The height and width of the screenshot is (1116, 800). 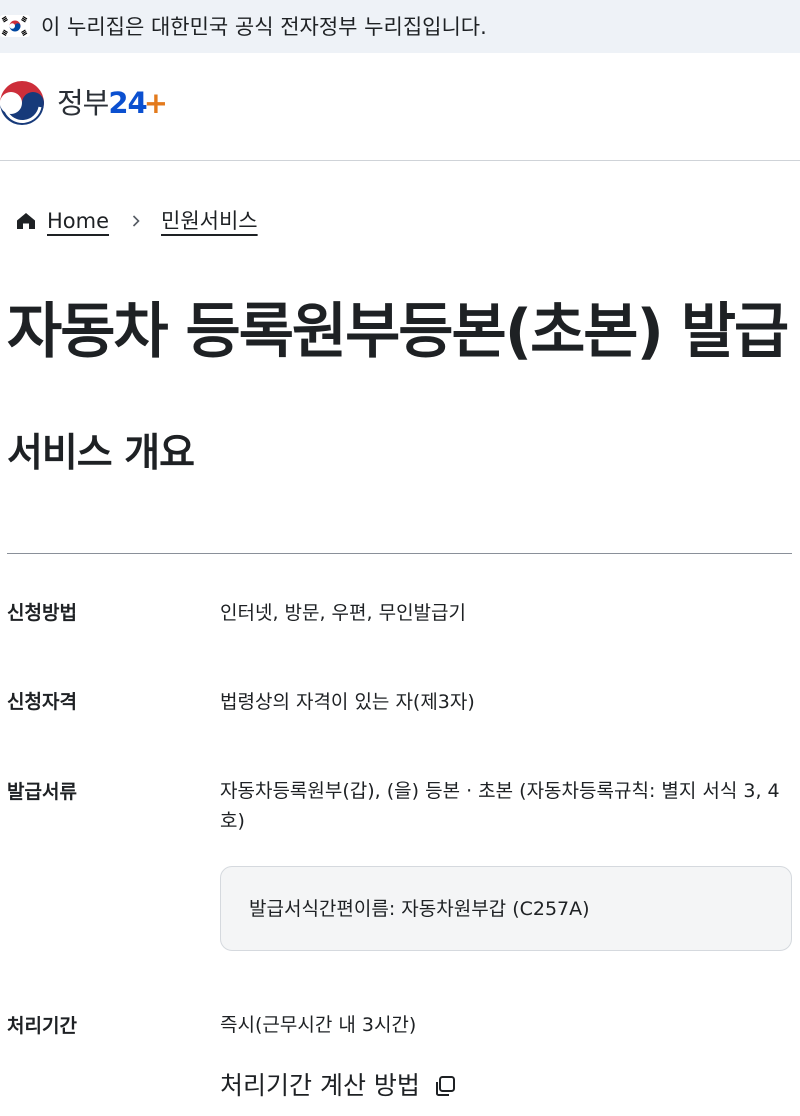 I want to click on row-value: 인터넷, 방문, 우편, 무인발급기, so click(x=343, y=613).